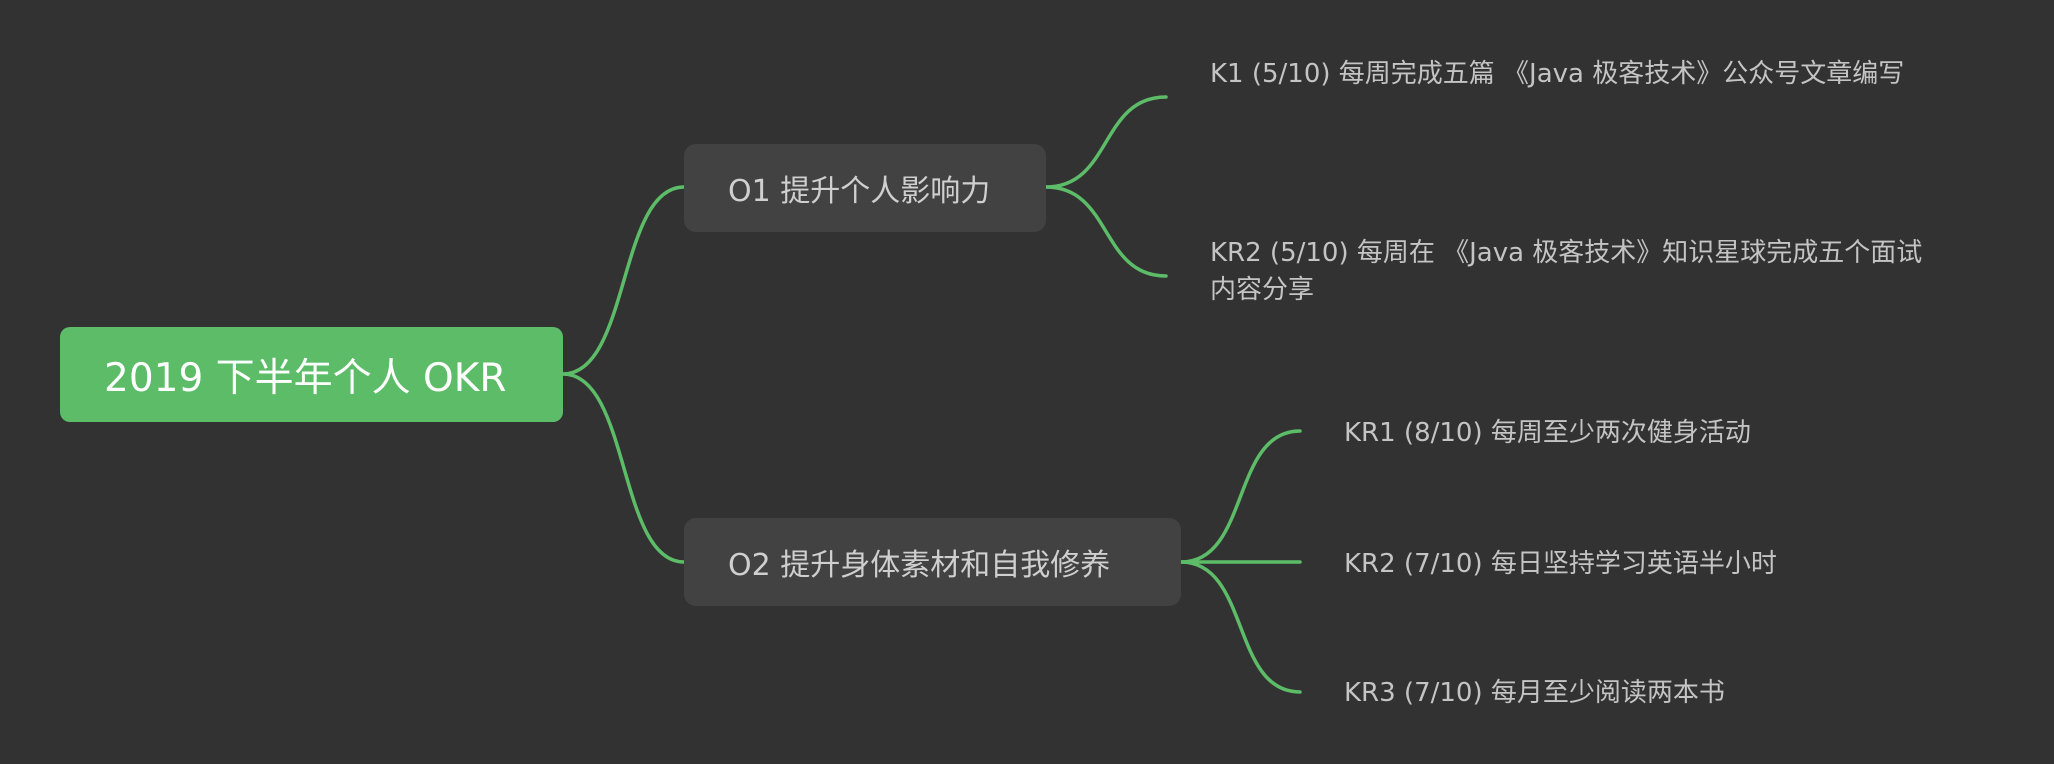  What do you see at coordinates (1570, 272) in the screenshot?
I see `key-result-o1-2: KR2 (5/10) 每周在 《Java 极客技术》知识星球完成五个面试内容分享` at bounding box center [1570, 272].